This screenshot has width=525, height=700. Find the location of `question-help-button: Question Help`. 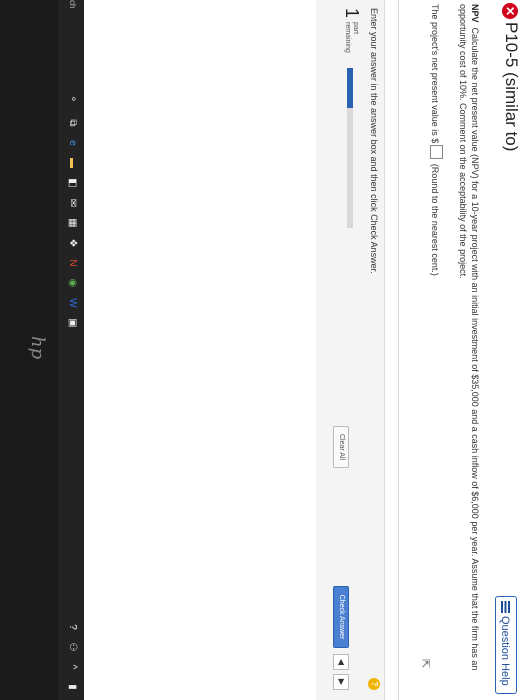

question-help-button: Question Help is located at coordinates (506, 645).